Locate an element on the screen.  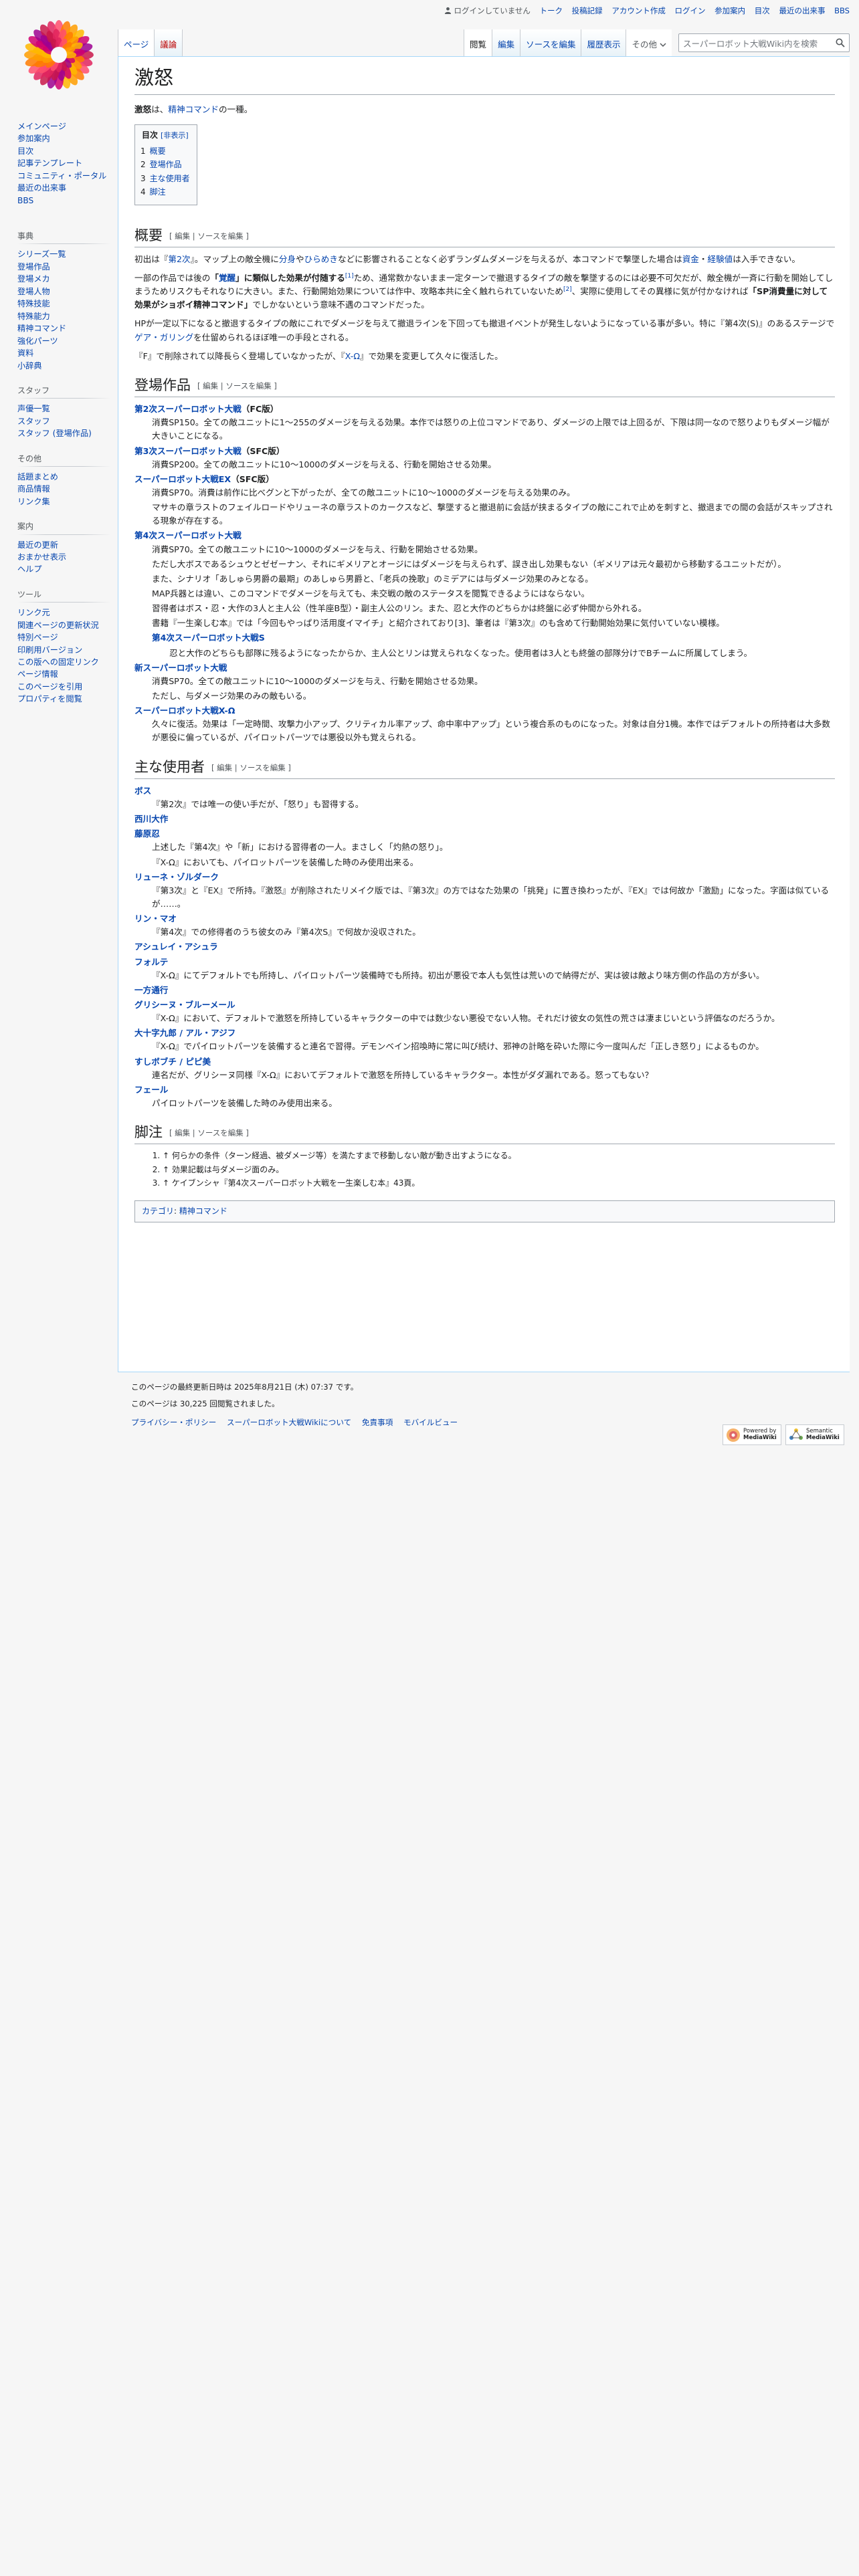
footer-link-mobile: モバイルビュー is located at coordinates (431, 1423).